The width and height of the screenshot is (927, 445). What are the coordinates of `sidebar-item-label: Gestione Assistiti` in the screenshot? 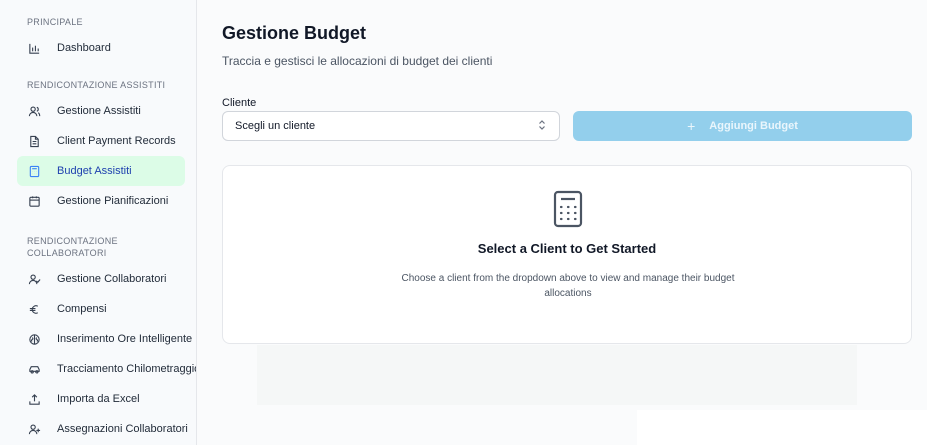 It's located at (99, 111).